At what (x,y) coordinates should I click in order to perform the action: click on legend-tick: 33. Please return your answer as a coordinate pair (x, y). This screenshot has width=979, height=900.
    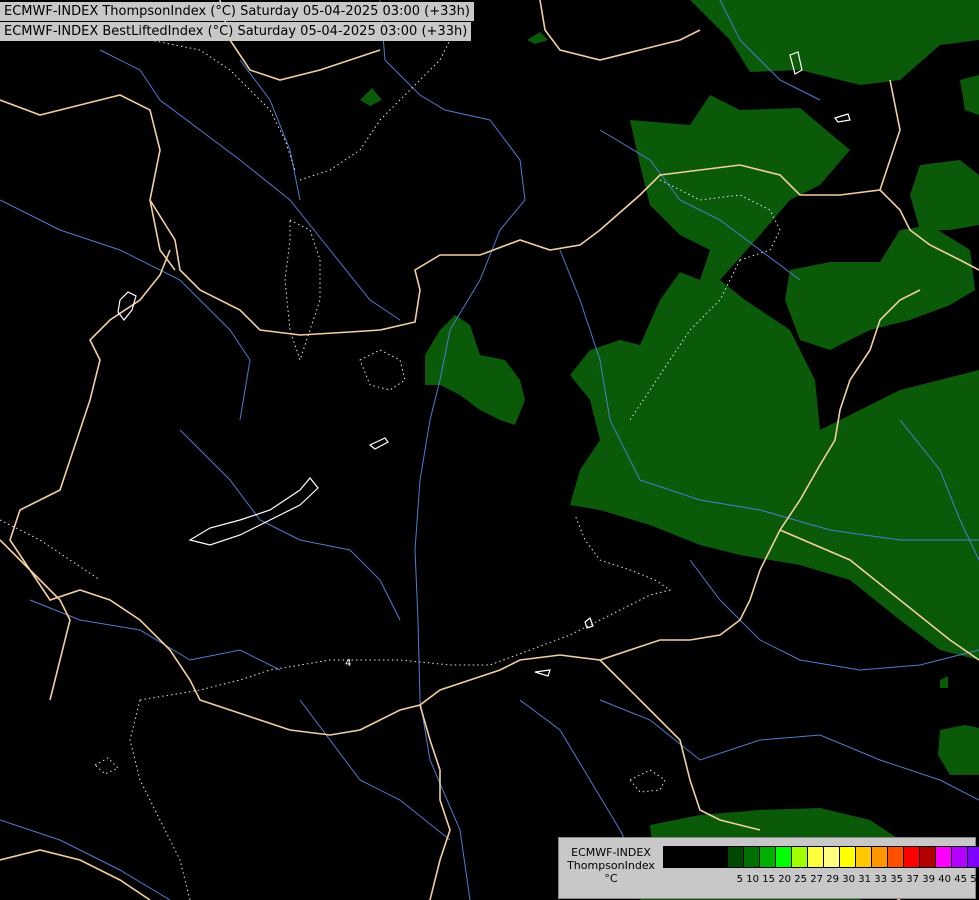
    Looking at the image, I should click on (880, 879).